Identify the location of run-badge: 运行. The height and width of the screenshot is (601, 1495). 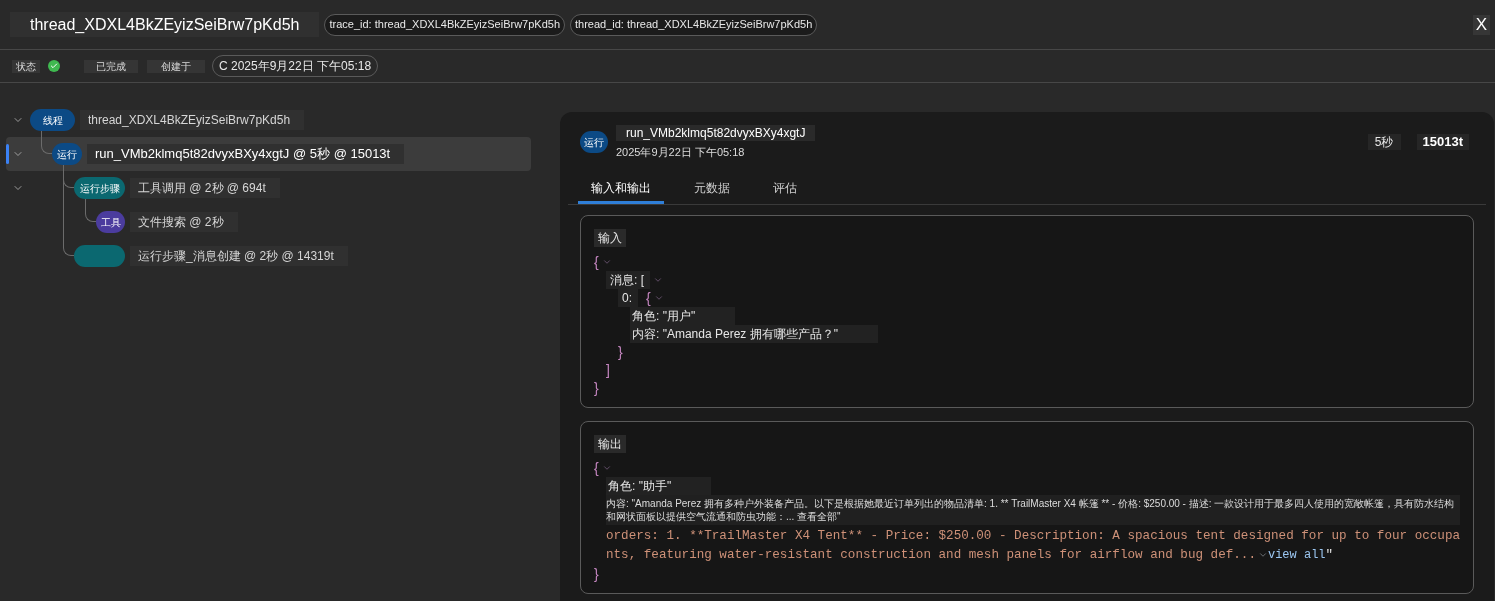
(594, 142).